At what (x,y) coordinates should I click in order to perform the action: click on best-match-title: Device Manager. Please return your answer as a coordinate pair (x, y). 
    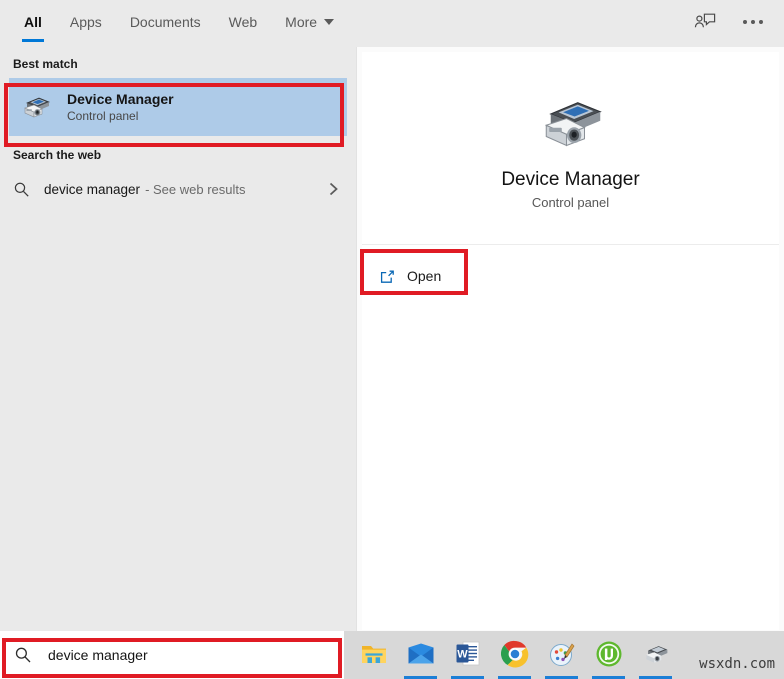
    Looking at the image, I should click on (120, 98).